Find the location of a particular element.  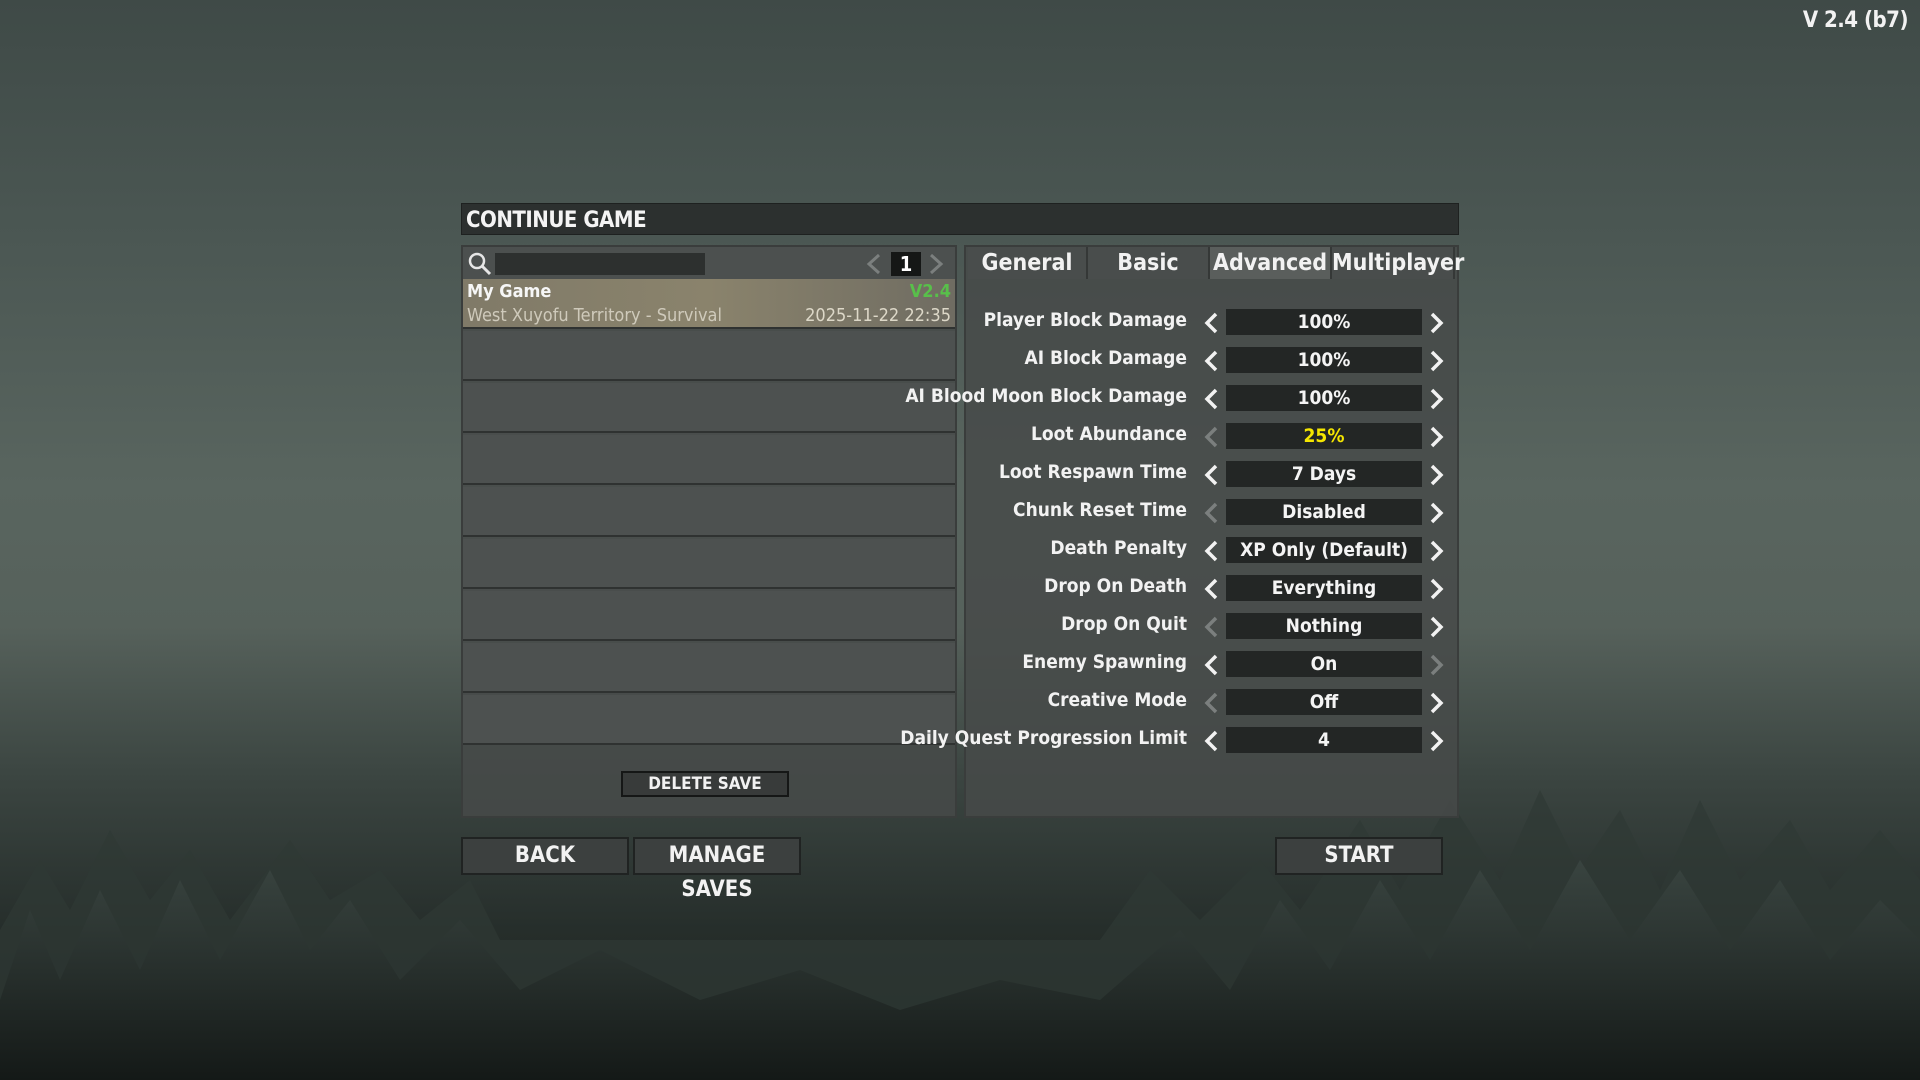

setting-value: 25% is located at coordinates (1324, 436).